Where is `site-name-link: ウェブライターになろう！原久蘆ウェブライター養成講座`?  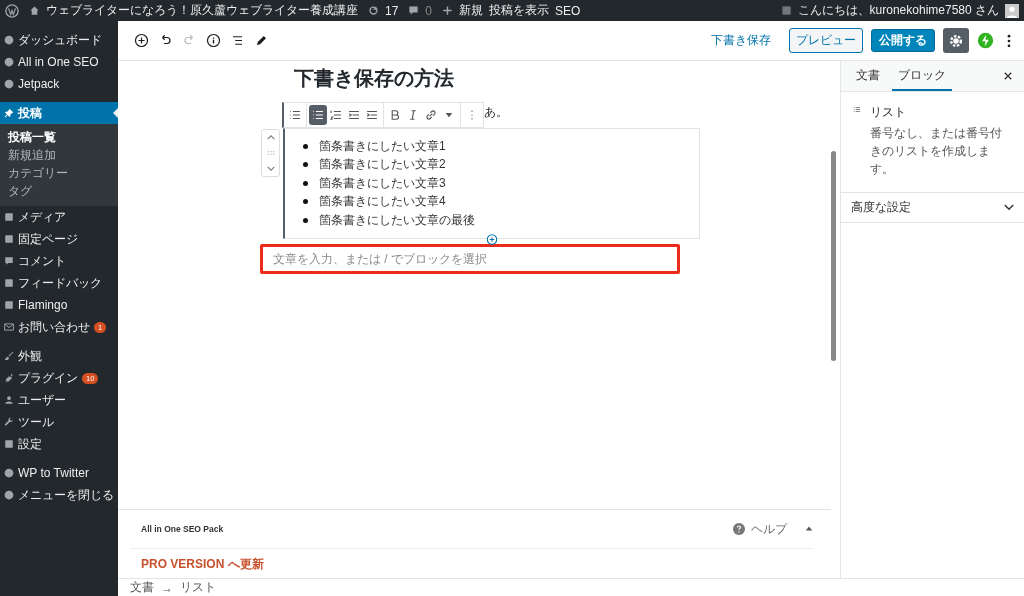
site-name-link: ウェブライターになろう！原久蘆ウェブライター養成講座 is located at coordinates (202, 10).